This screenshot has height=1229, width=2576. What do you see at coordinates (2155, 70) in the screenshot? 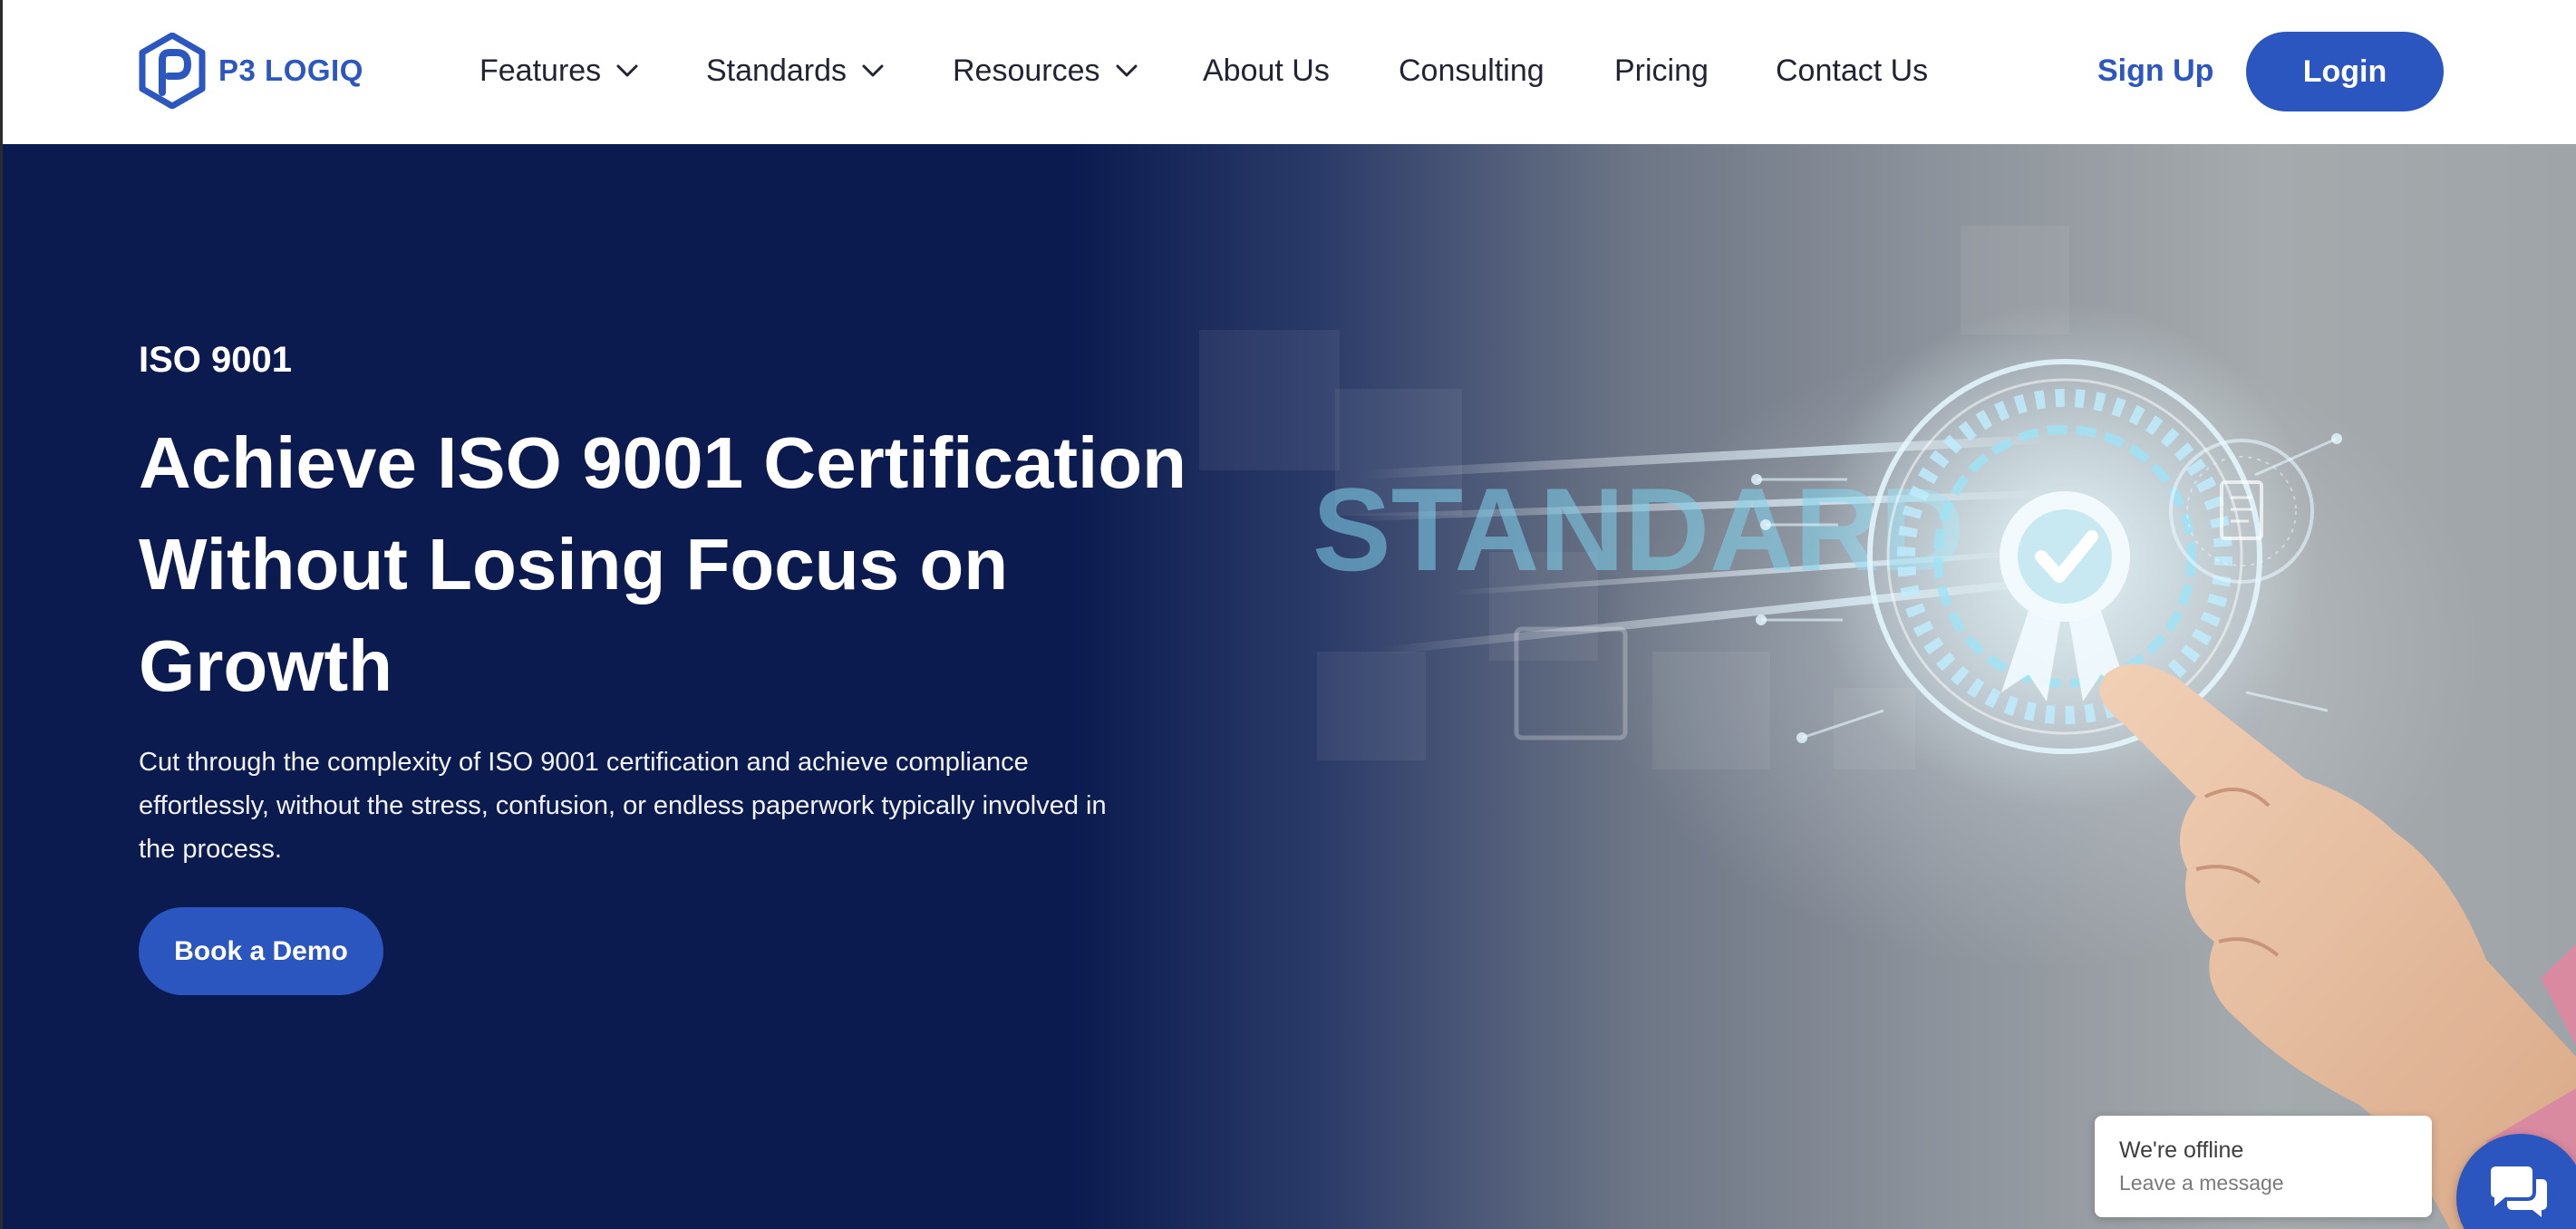
I see `sign-up-link: Sign Up` at bounding box center [2155, 70].